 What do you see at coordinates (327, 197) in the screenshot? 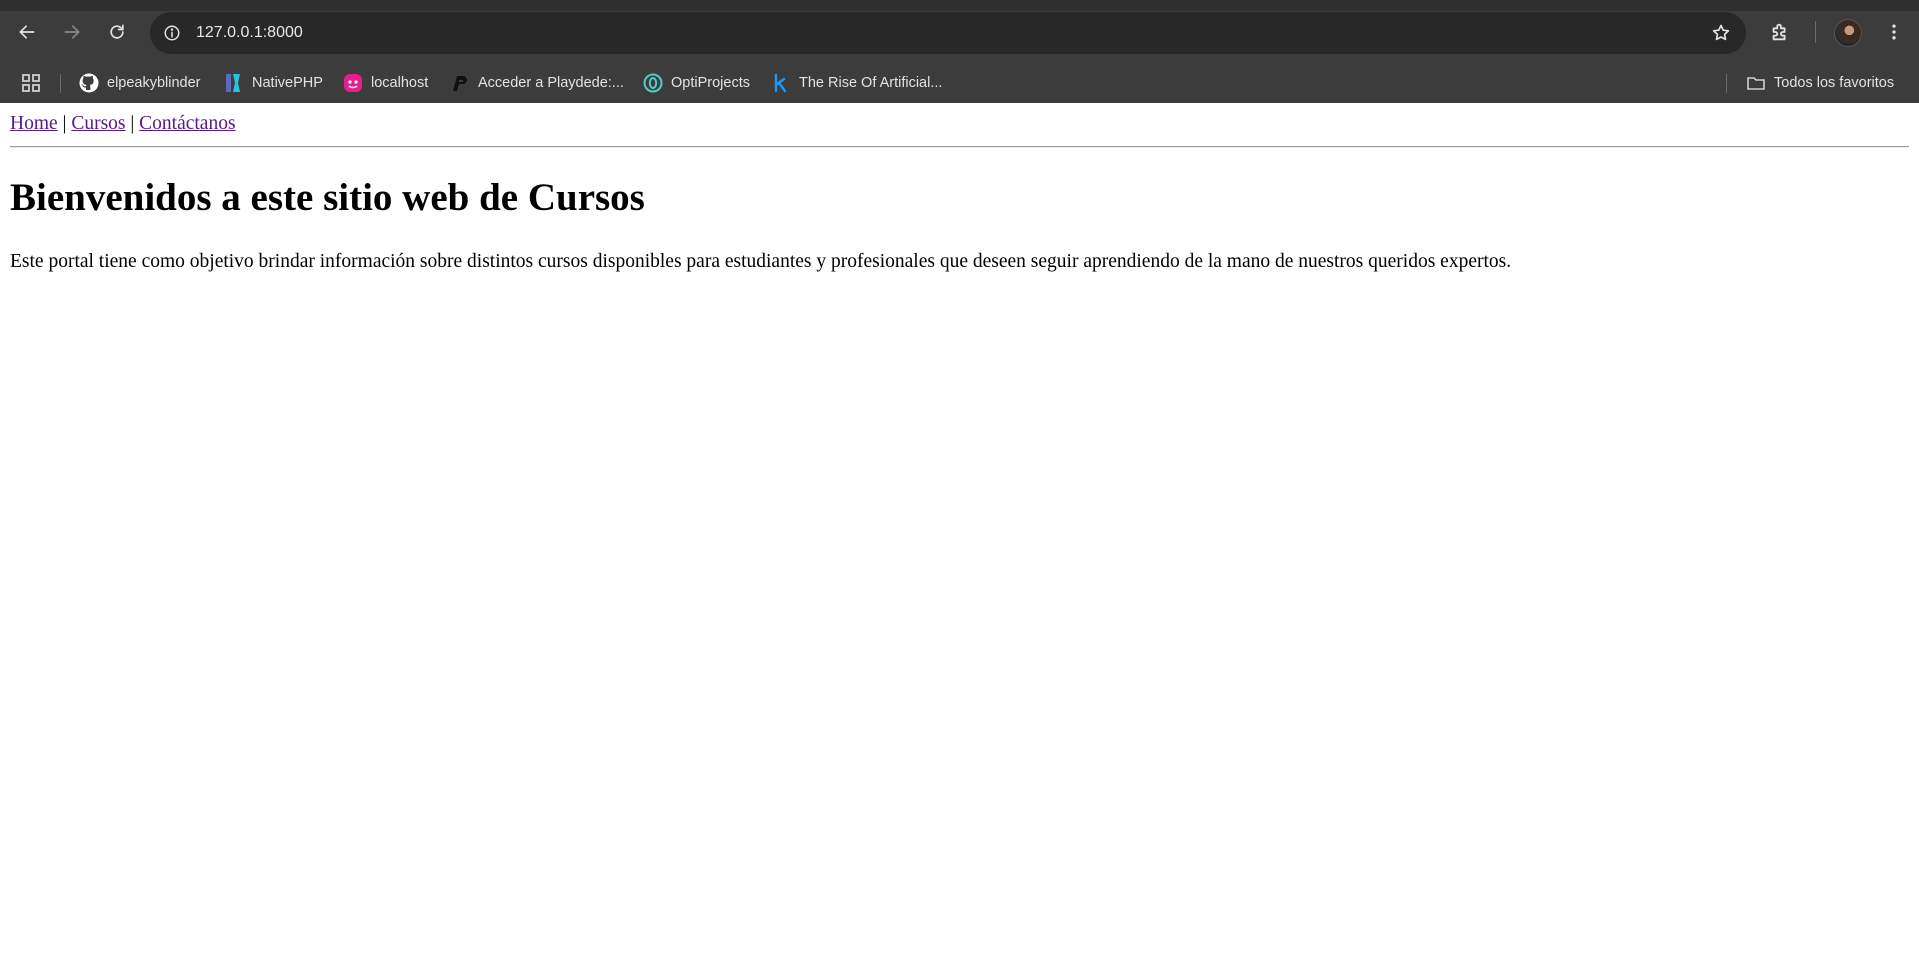
I see `page-title: Bienvenidos a este sitio web de Cursos` at bounding box center [327, 197].